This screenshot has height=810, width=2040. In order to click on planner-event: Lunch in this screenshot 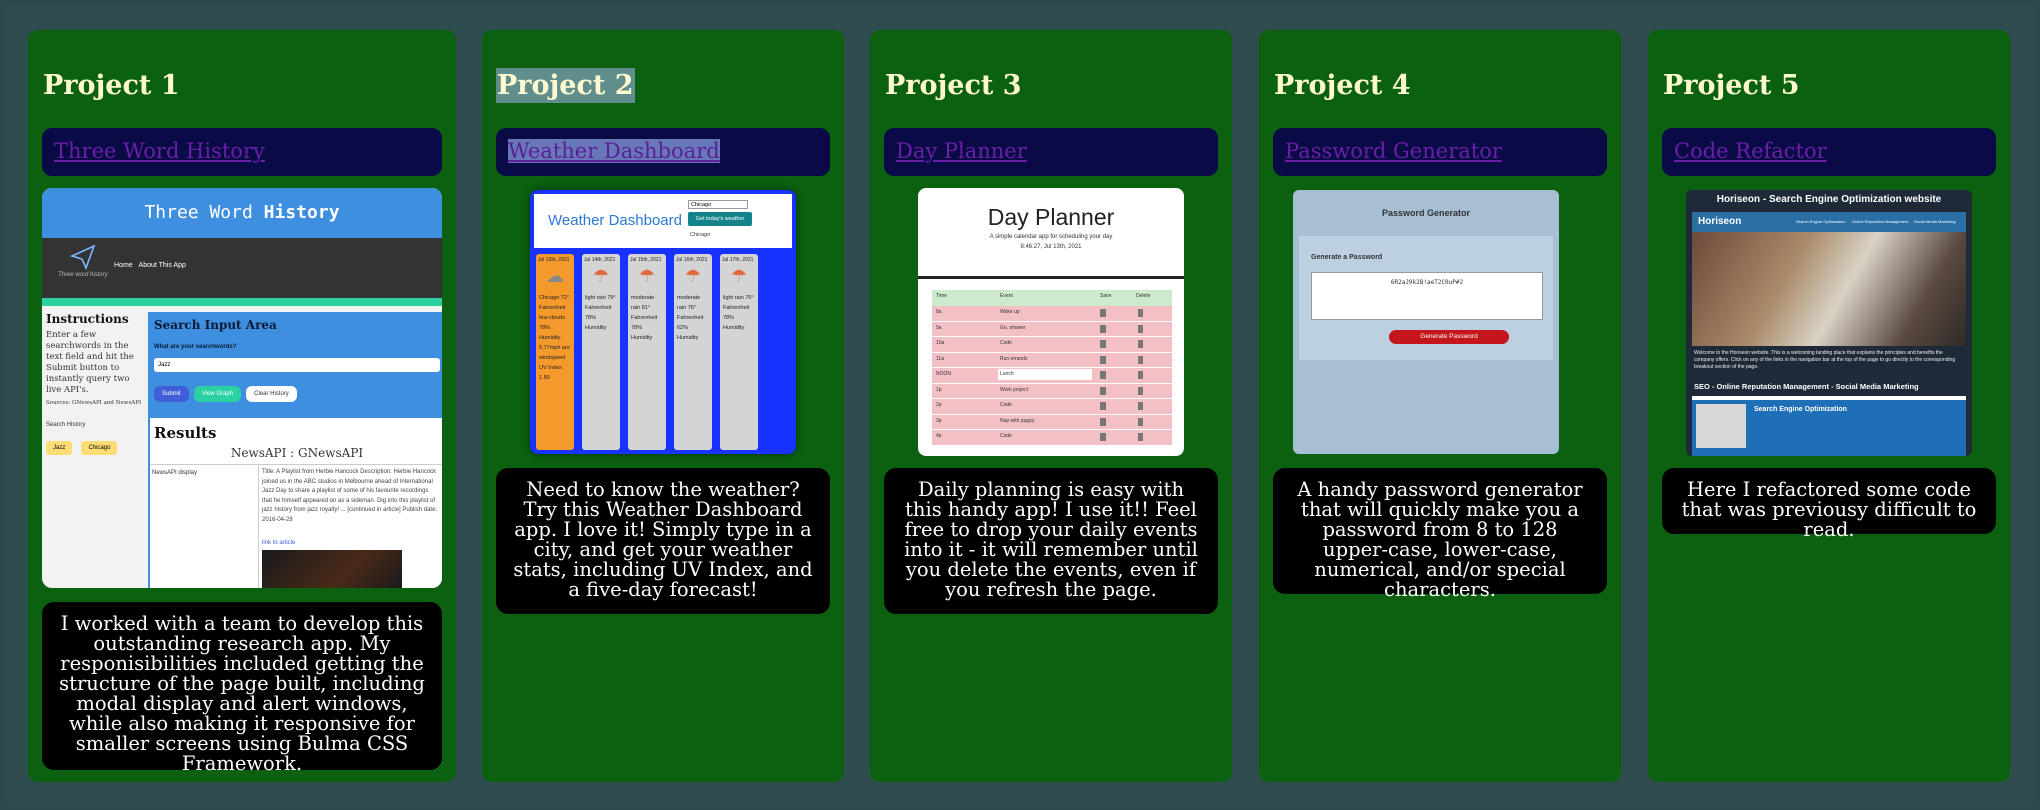, I will do `click(1045, 374)`.